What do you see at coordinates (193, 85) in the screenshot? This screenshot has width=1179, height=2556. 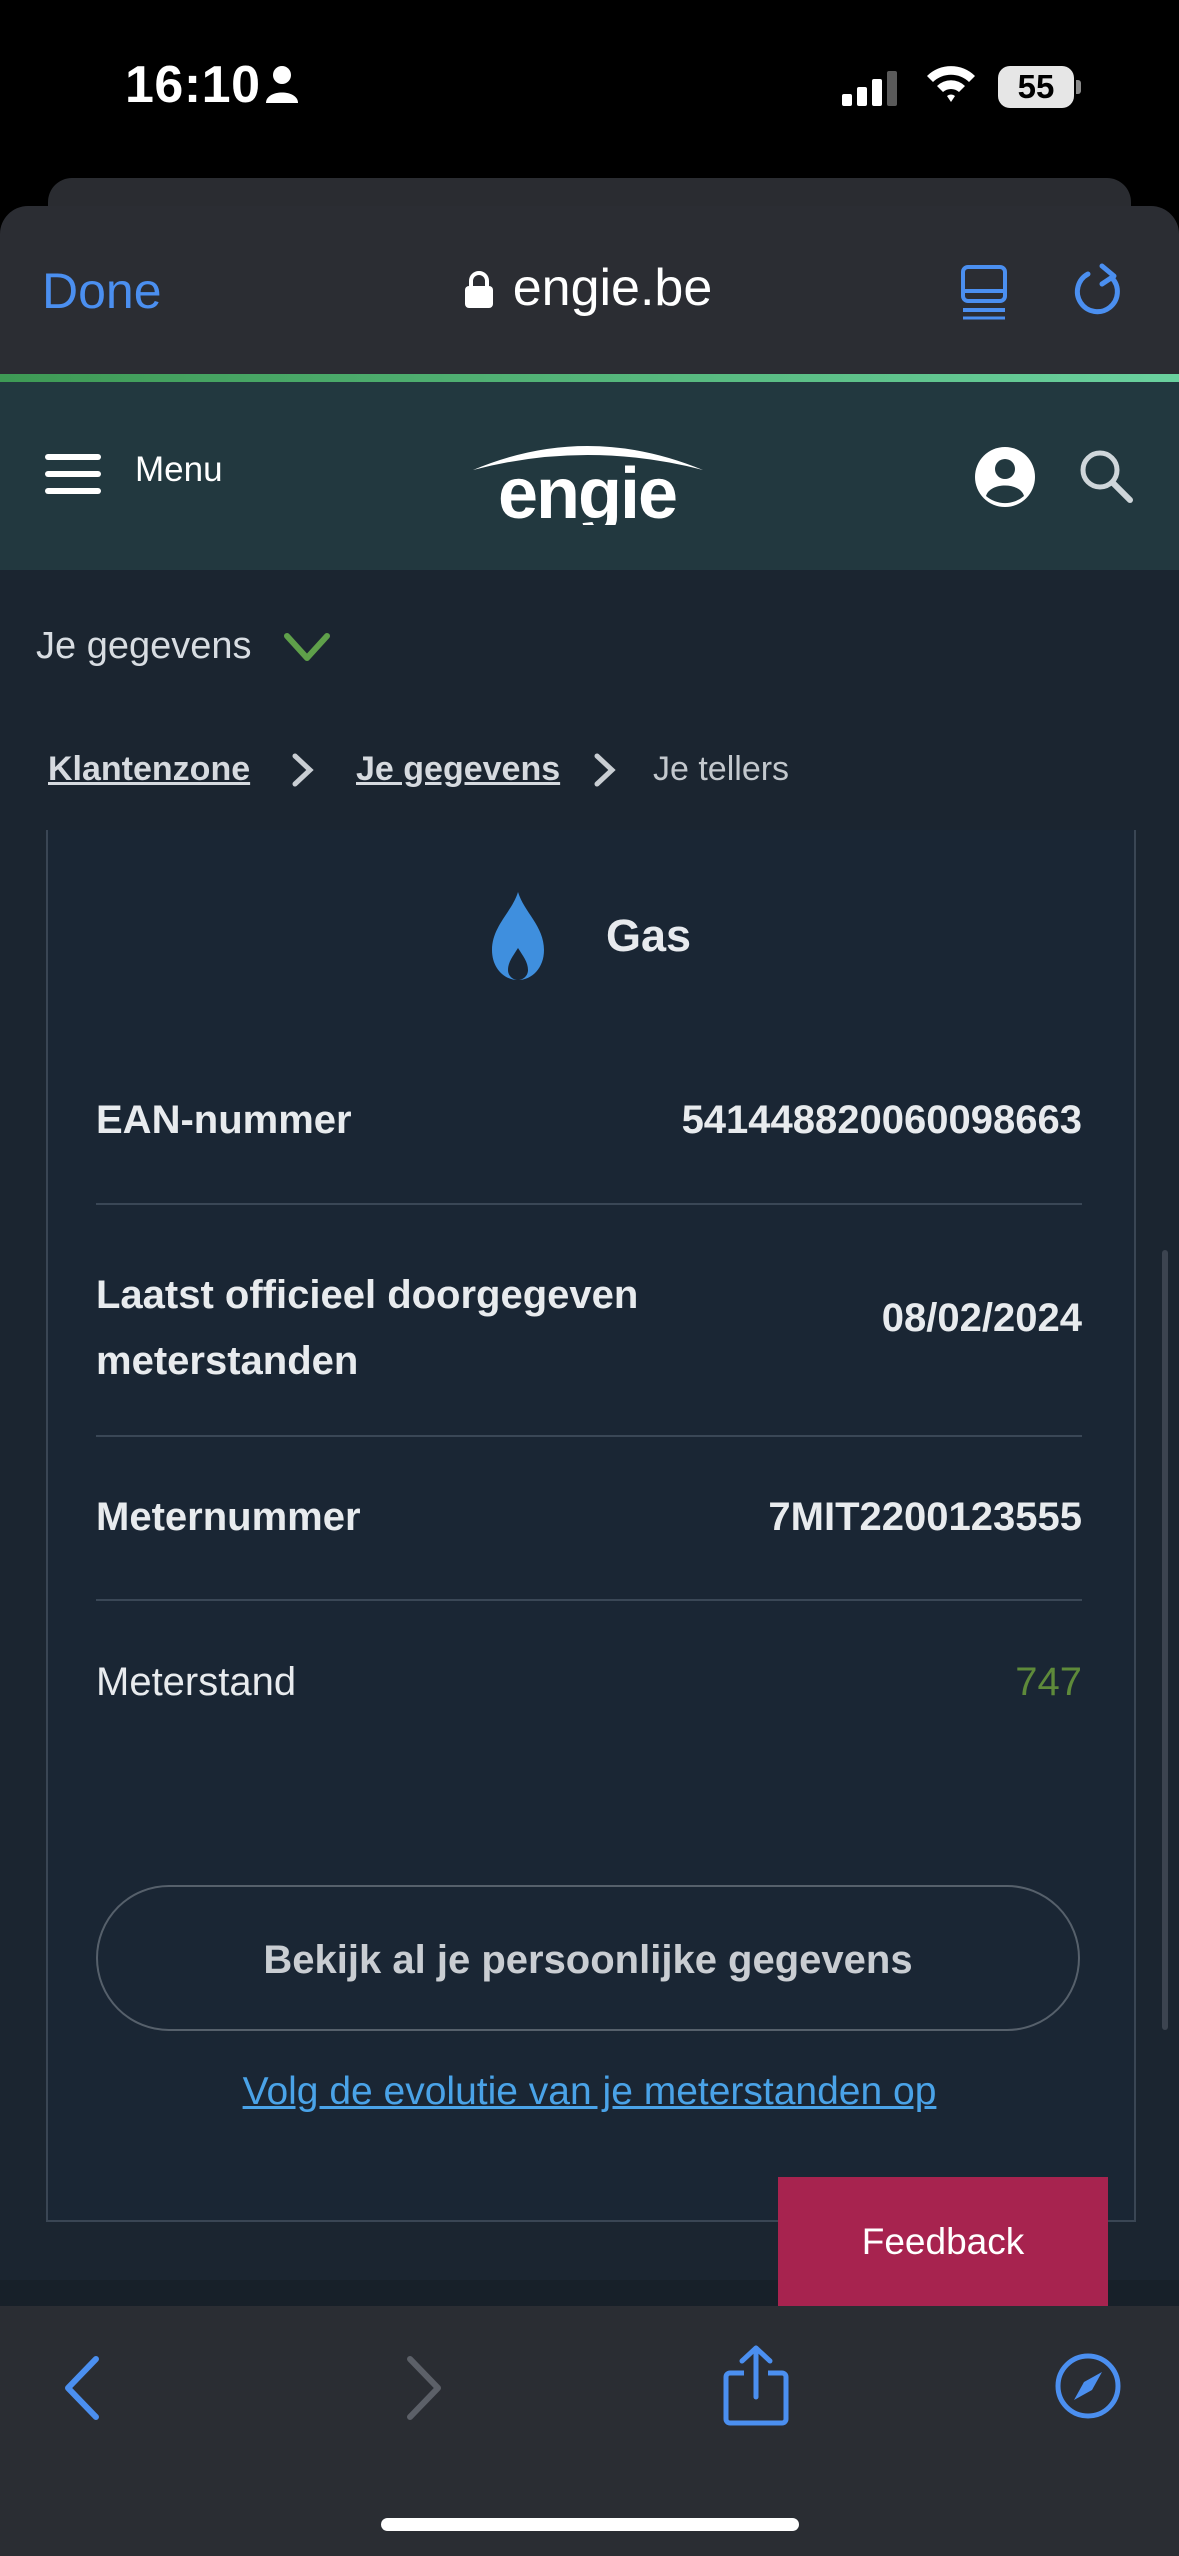 I see `status-time: 16:10` at bounding box center [193, 85].